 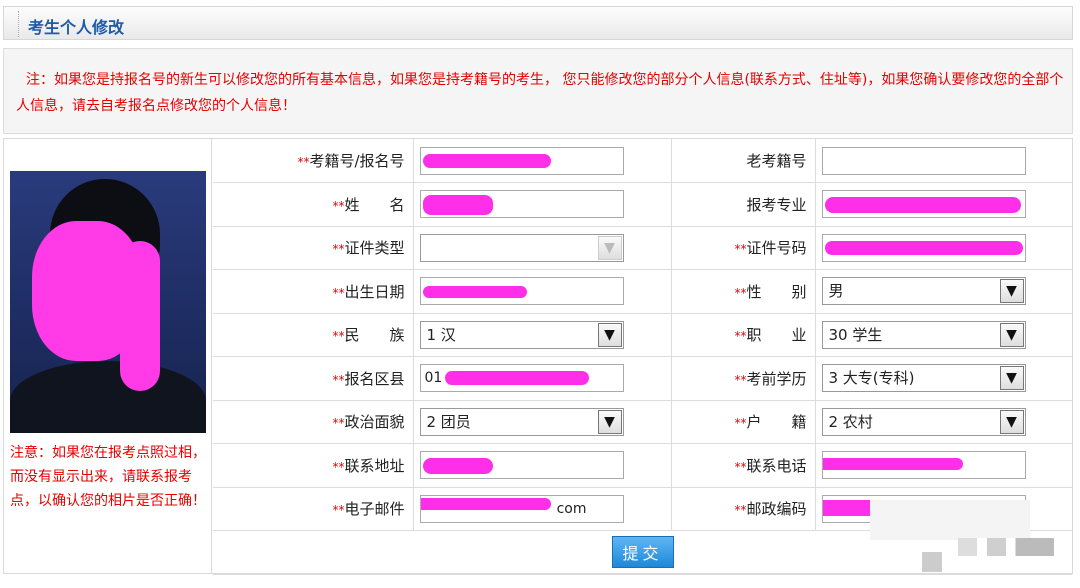 What do you see at coordinates (521, 247) in the screenshot?
I see `id-type-select: ▼` at bounding box center [521, 247].